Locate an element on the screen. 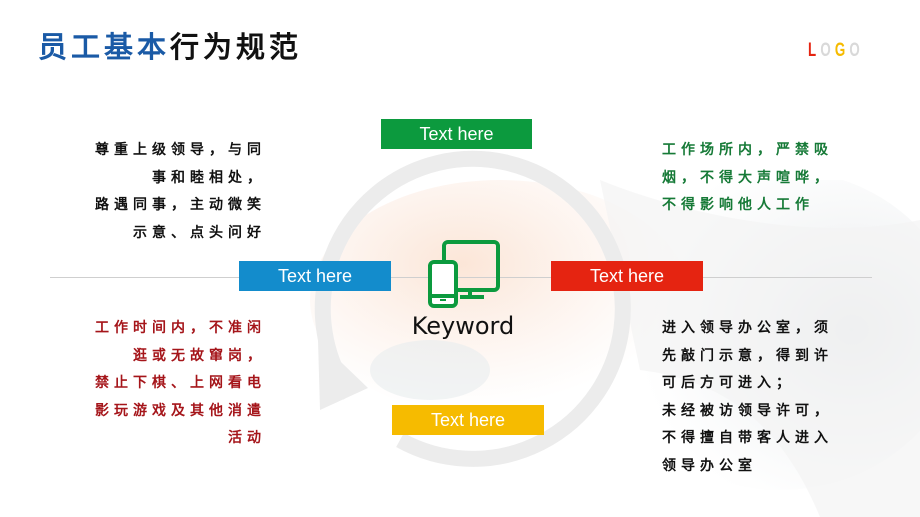 Image resolution: width=920 pixels, height=517 pixels. tag-left: Text here is located at coordinates (315, 276).